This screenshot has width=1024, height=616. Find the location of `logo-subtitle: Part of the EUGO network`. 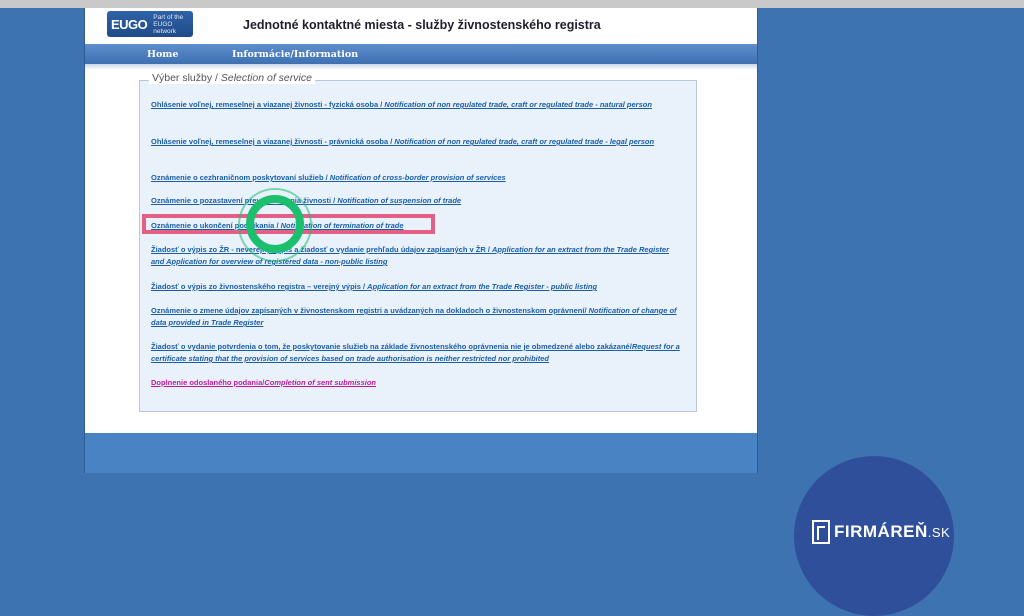

logo-subtitle: Part of the EUGO network is located at coordinates (168, 24).